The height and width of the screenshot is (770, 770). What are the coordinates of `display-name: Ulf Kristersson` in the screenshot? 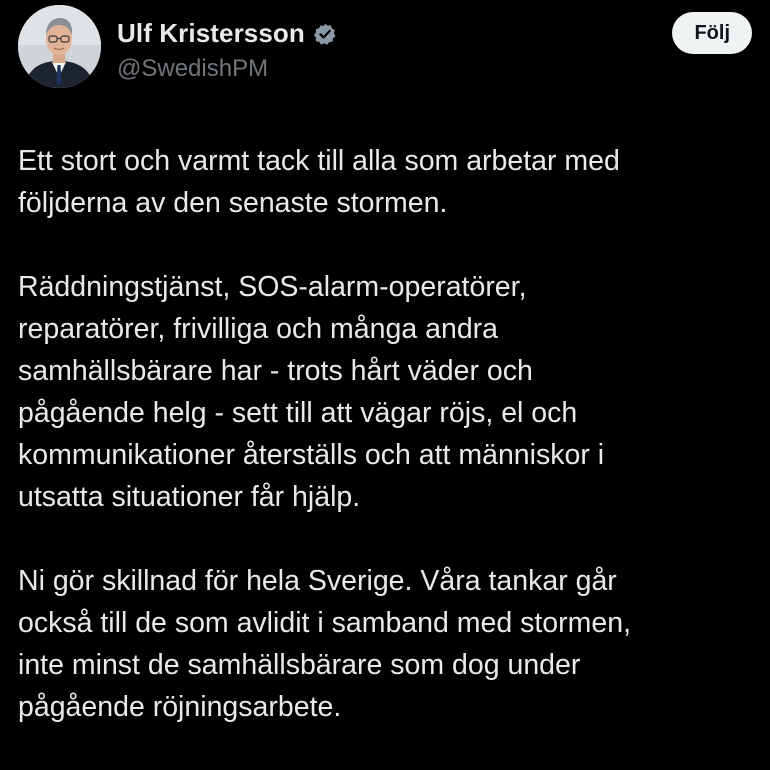 It's located at (211, 33).